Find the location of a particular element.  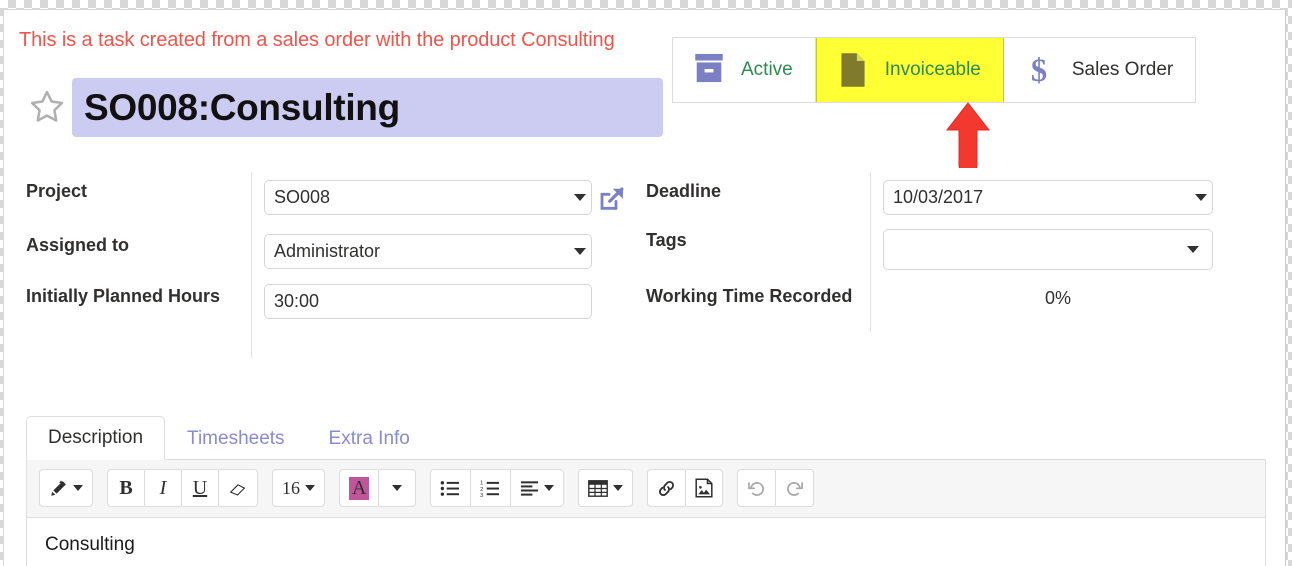

label-initially-planned-hours: Initially Planned Hours is located at coordinates (123, 296).